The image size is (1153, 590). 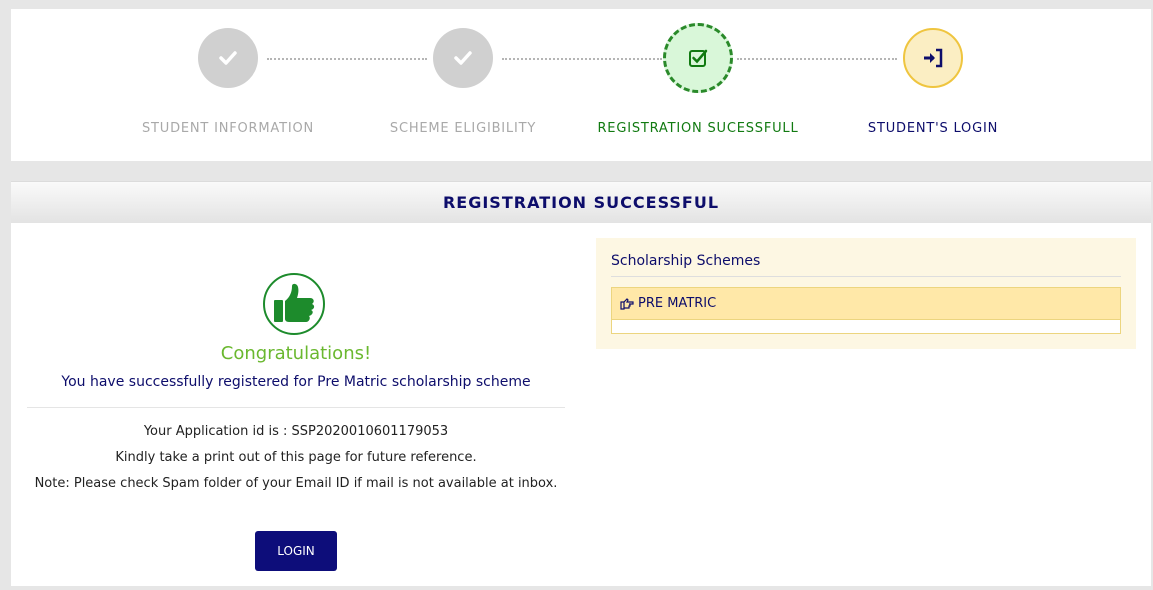 I want to click on scholarship-schemes-box: Scholarship Schemes PRE MATRIC, so click(x=866, y=293).